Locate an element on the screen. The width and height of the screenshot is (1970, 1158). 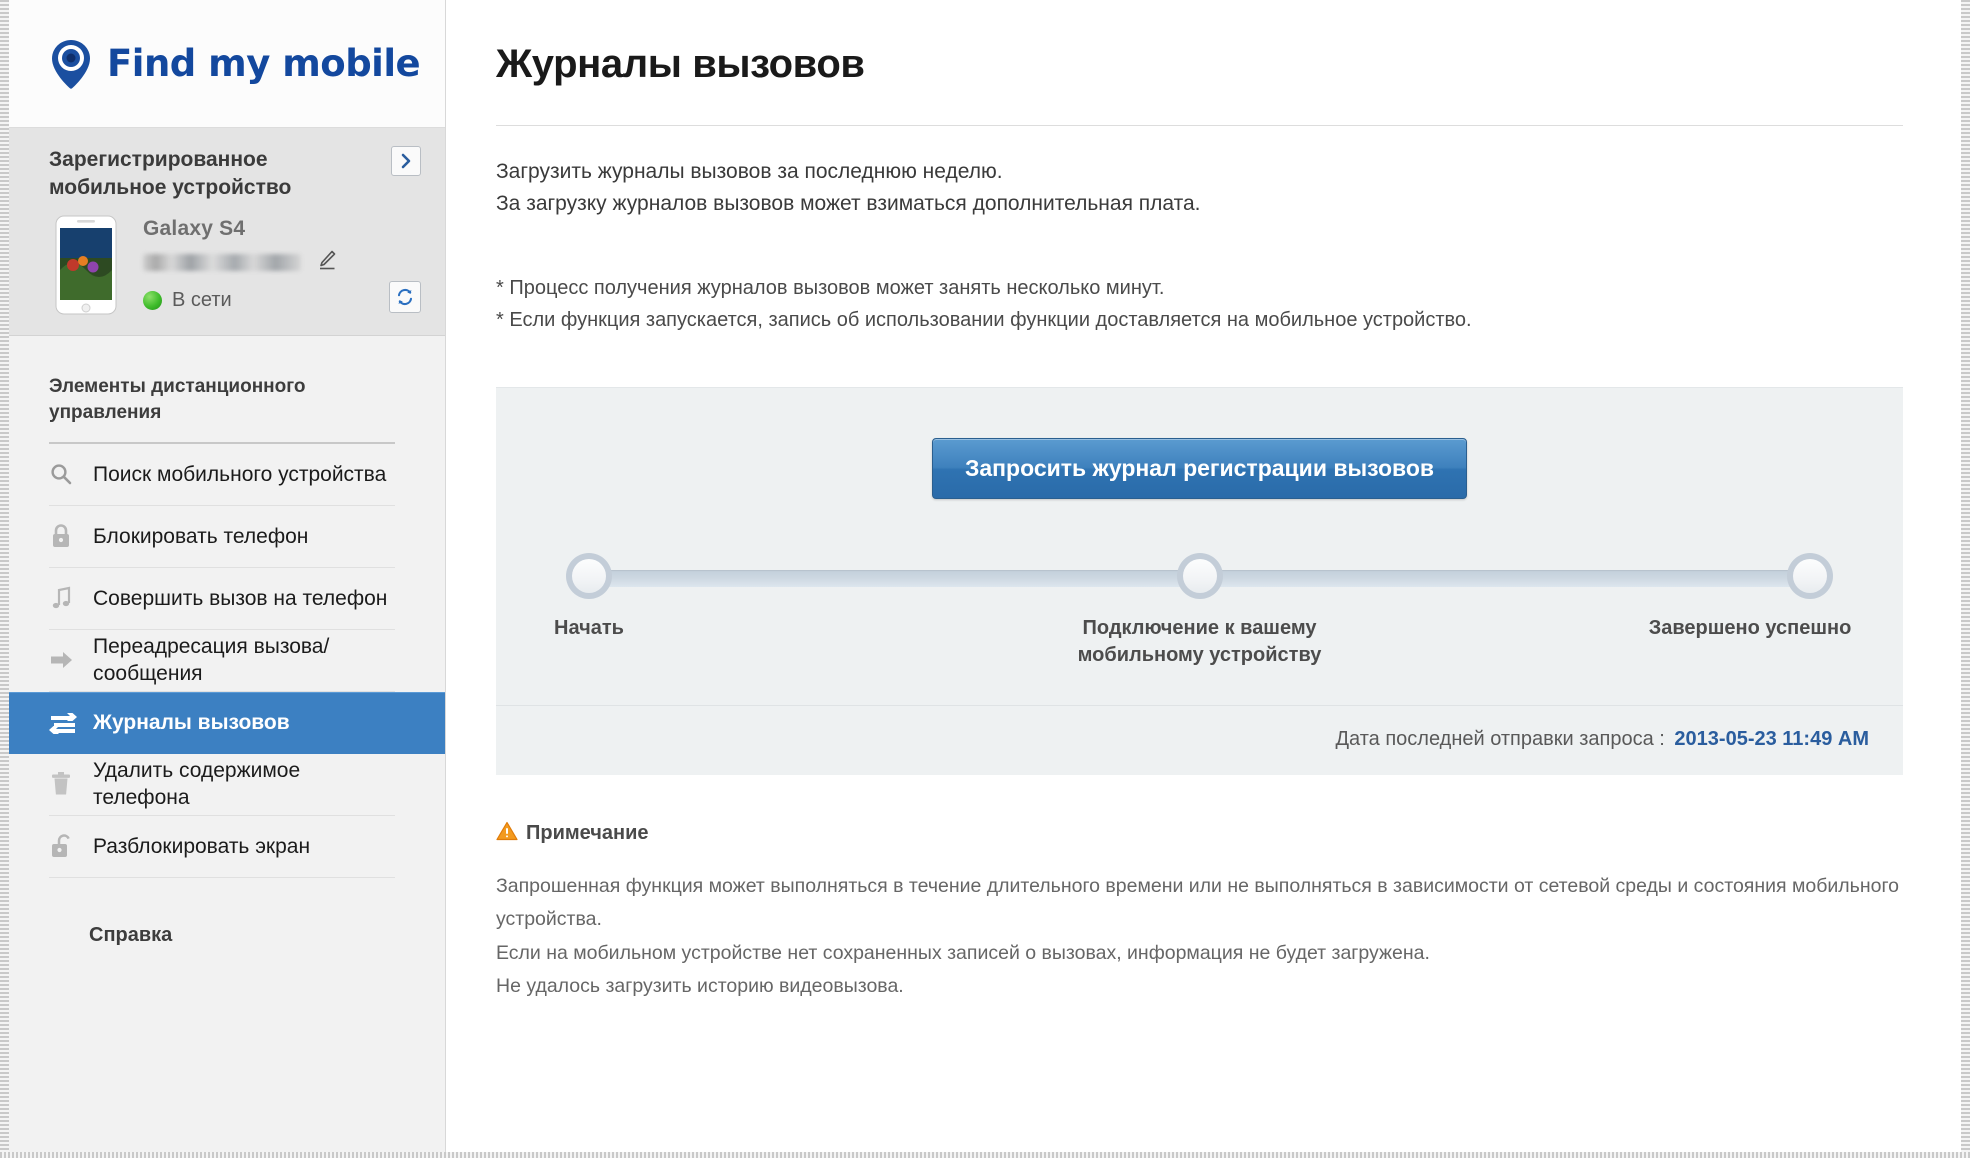
chevron-right-glyph is located at coordinates (406, 161).